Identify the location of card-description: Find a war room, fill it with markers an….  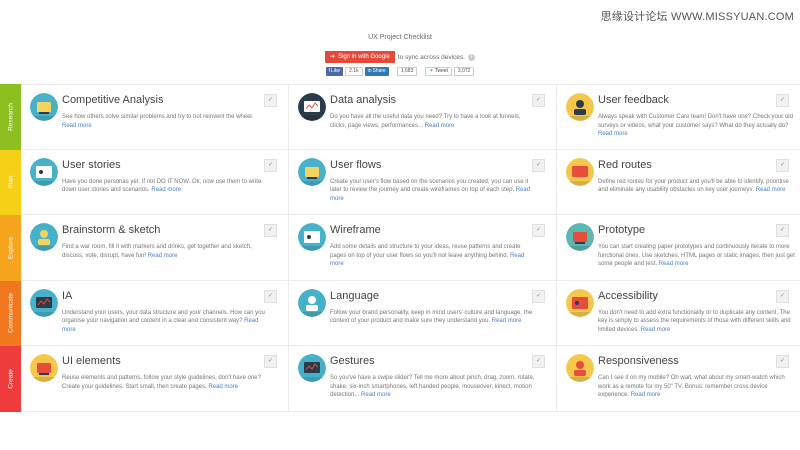
(157, 251).